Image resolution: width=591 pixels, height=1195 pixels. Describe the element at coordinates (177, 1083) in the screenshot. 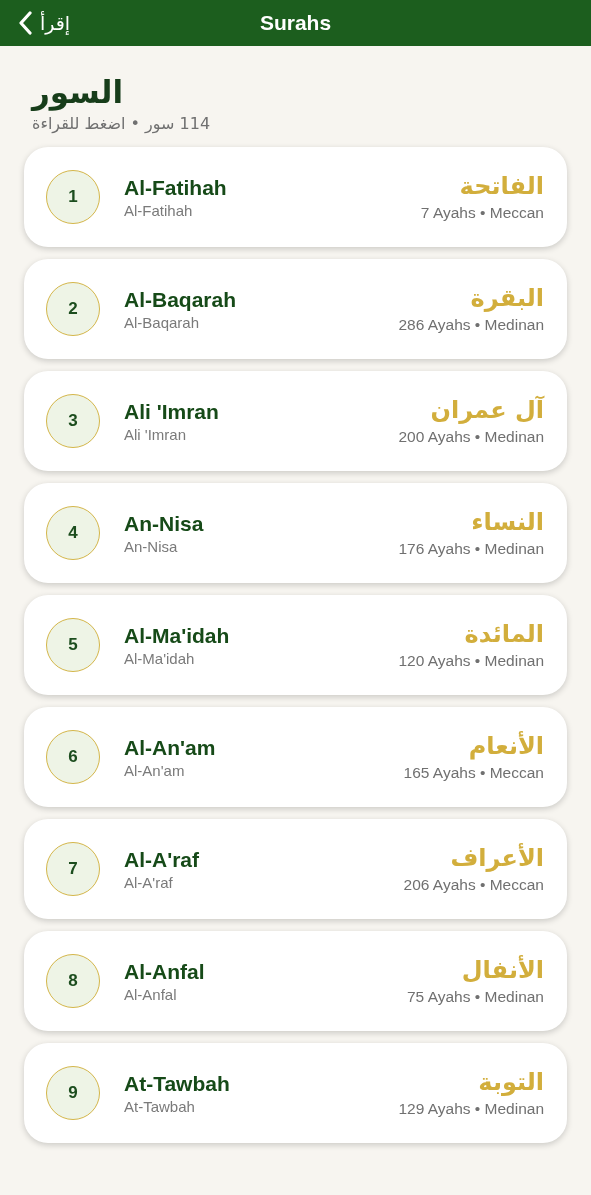

I see `surah-name: At-Tawbah` at that location.